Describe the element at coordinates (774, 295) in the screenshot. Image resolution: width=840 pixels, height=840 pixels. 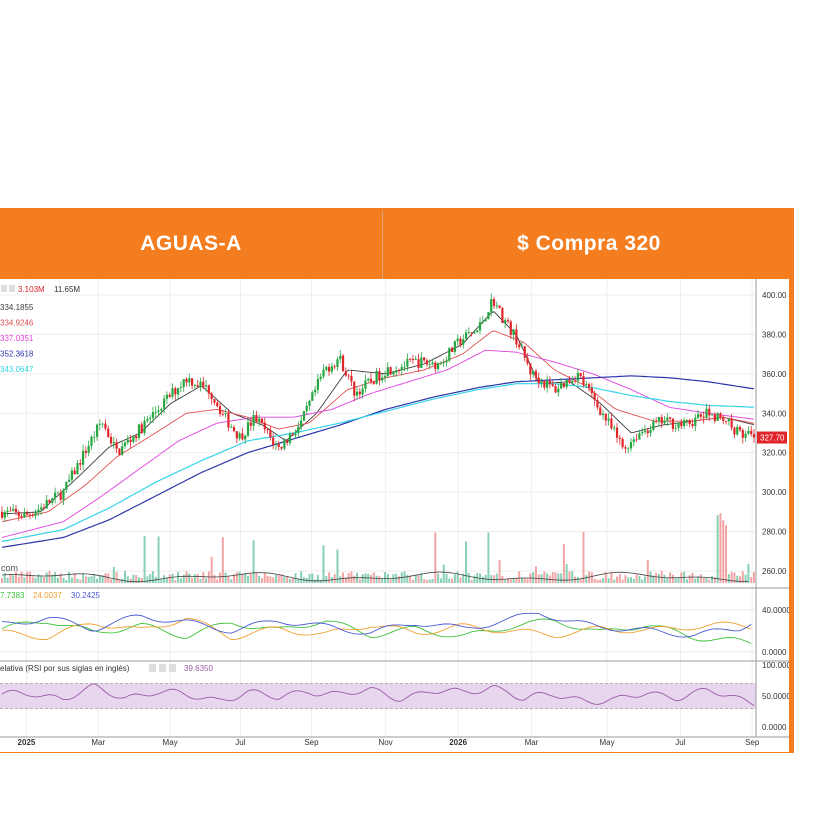
I see `price-tick-label: 400.00` at that location.